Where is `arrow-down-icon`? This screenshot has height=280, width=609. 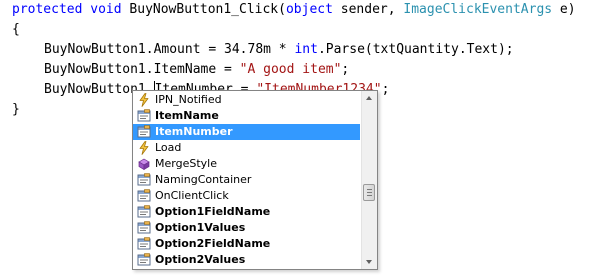
arrow-down-icon is located at coordinates (369, 262).